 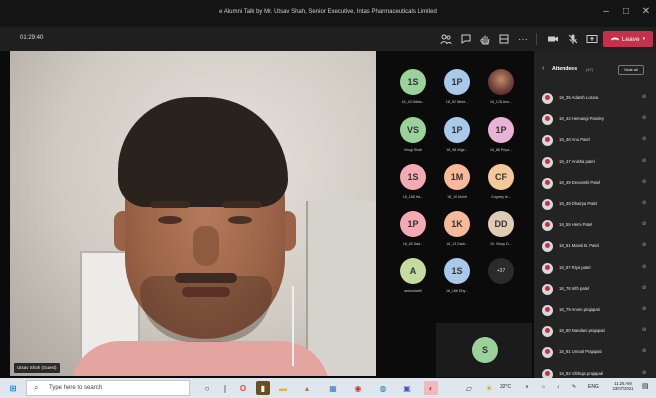 I want to click on pen-icon: ✎, so click(x=574, y=387).